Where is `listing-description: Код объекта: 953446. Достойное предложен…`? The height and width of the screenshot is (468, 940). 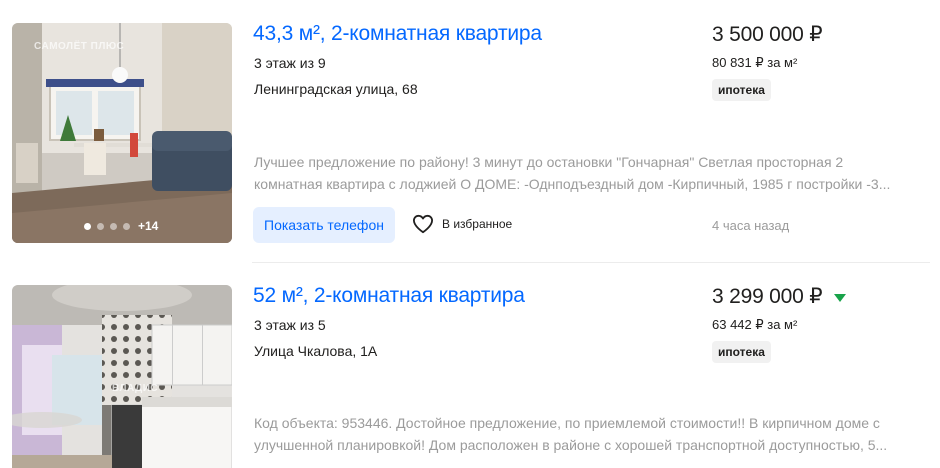
listing-description: Код объекта: 953446. Достойное предложен… is located at coordinates (571, 434).